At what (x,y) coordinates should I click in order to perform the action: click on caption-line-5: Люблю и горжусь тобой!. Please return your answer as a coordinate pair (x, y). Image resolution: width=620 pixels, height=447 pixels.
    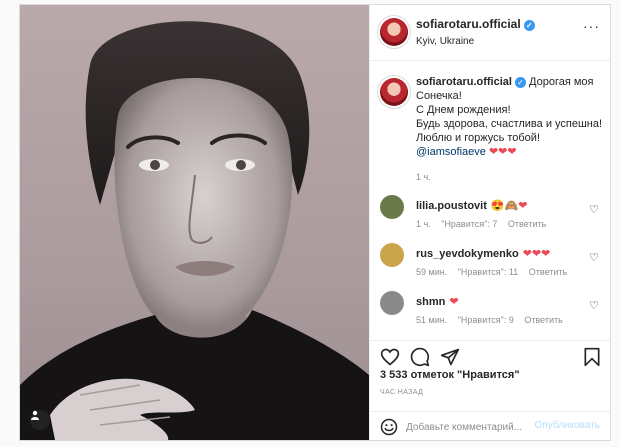
    Looking at the image, I should click on (478, 138).